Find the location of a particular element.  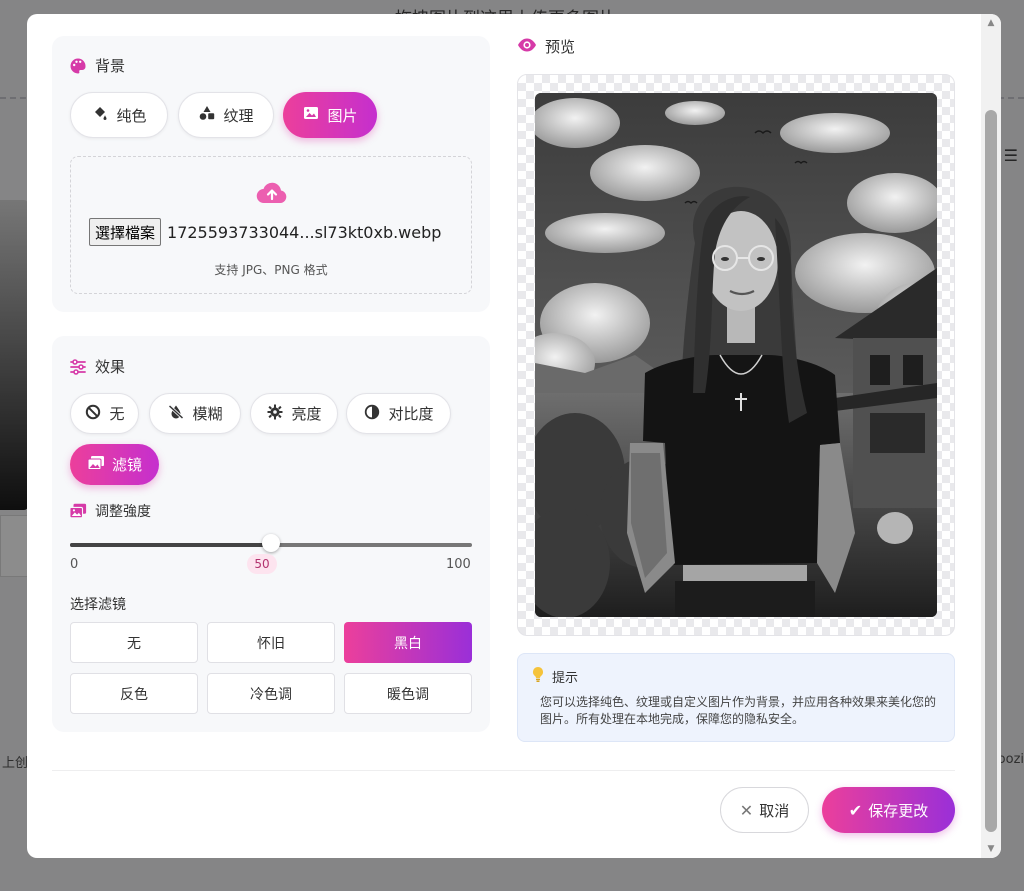

image-icon is located at coordinates (311, 115).